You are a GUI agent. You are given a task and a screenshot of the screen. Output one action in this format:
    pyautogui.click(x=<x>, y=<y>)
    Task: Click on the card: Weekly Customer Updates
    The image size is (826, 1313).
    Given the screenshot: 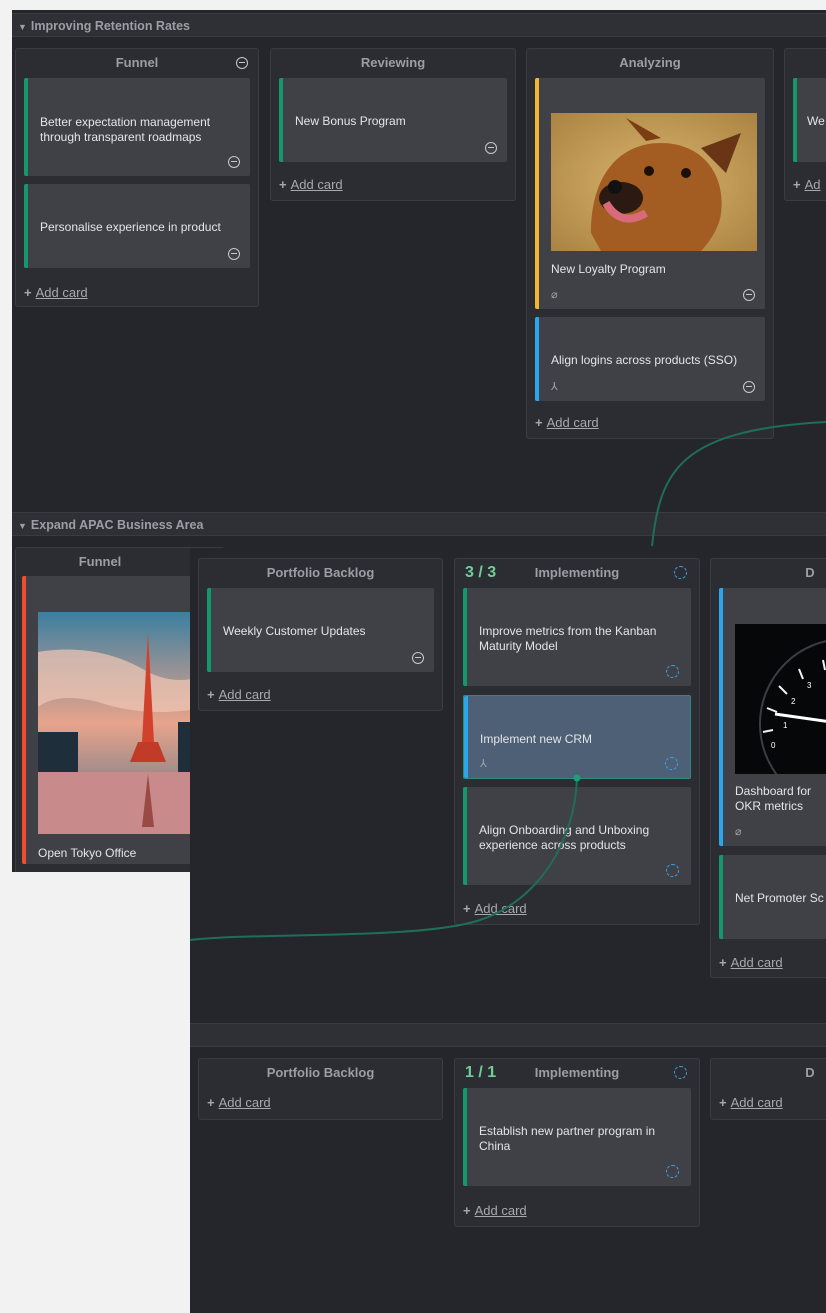 What is the action you would take?
    pyautogui.click(x=320, y=630)
    